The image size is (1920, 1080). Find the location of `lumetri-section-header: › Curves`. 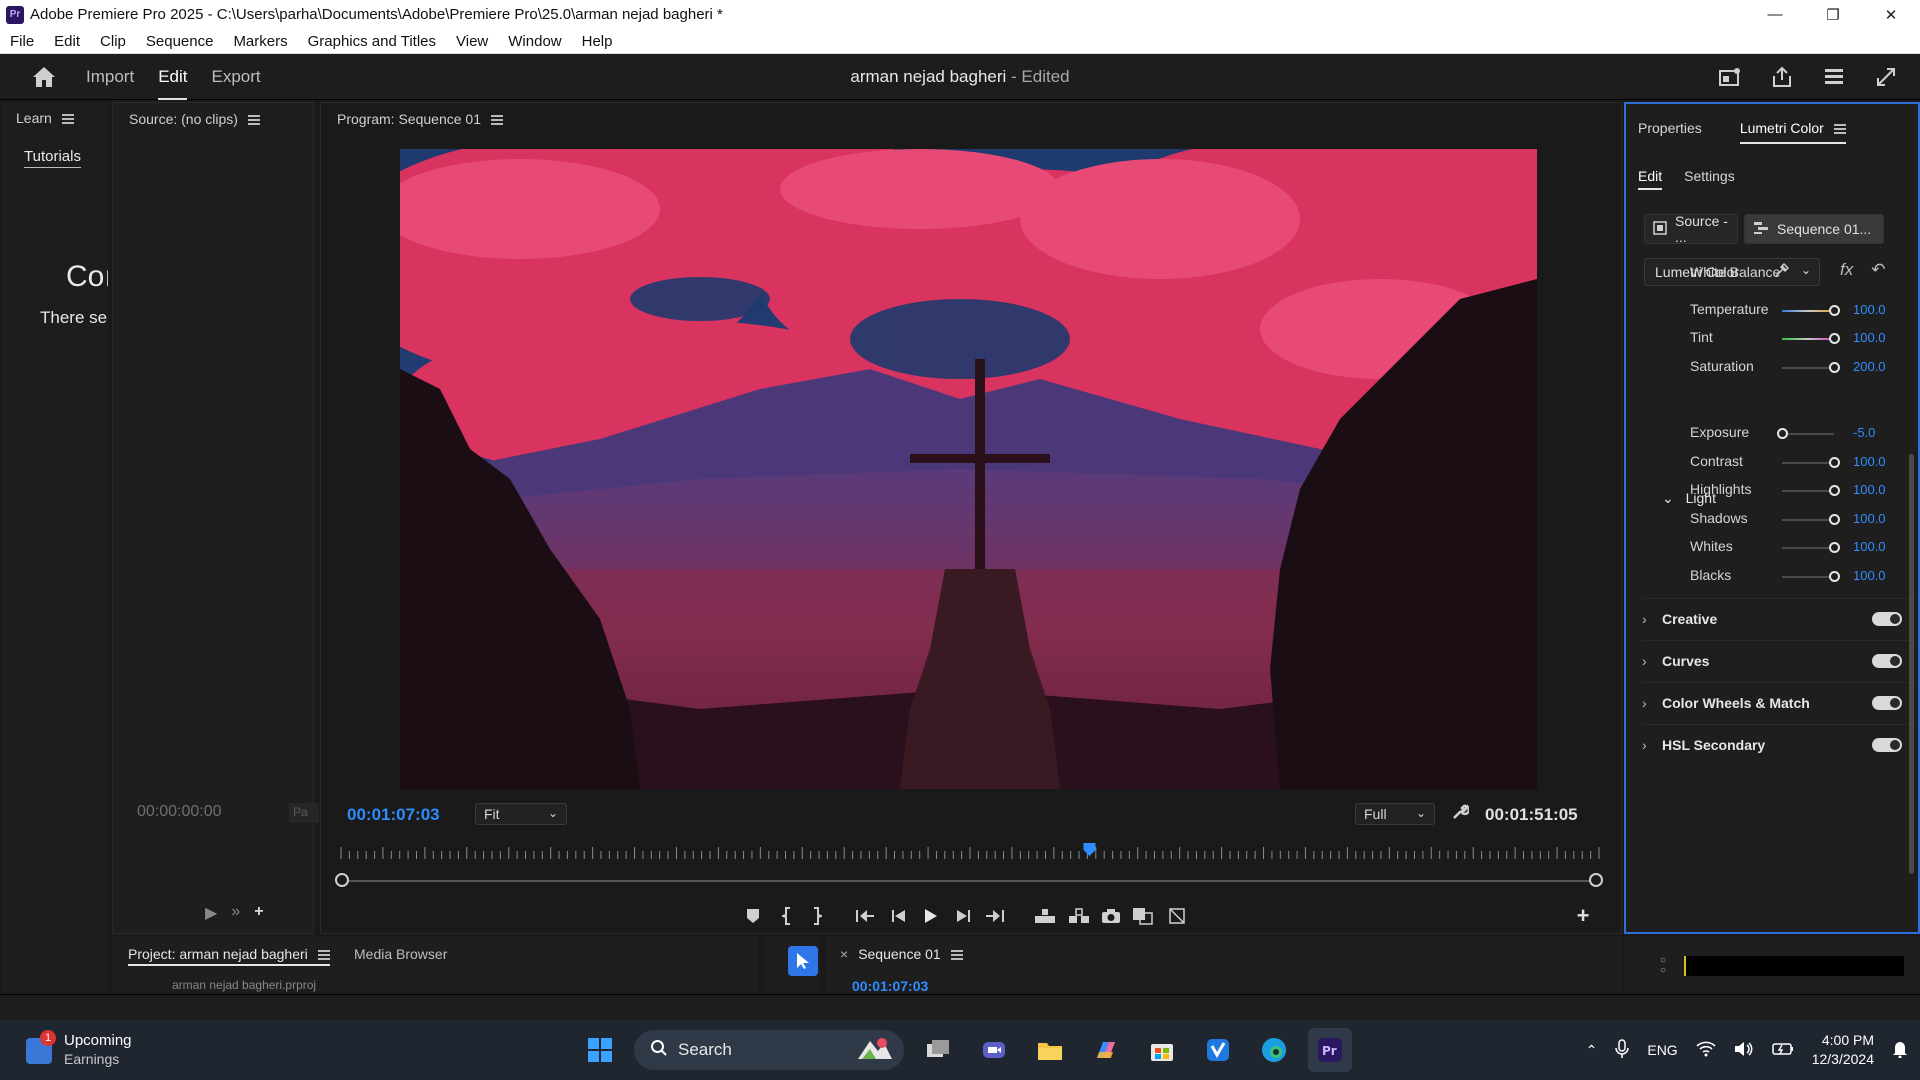

lumetri-section-header: › Curves is located at coordinates (1779, 660).